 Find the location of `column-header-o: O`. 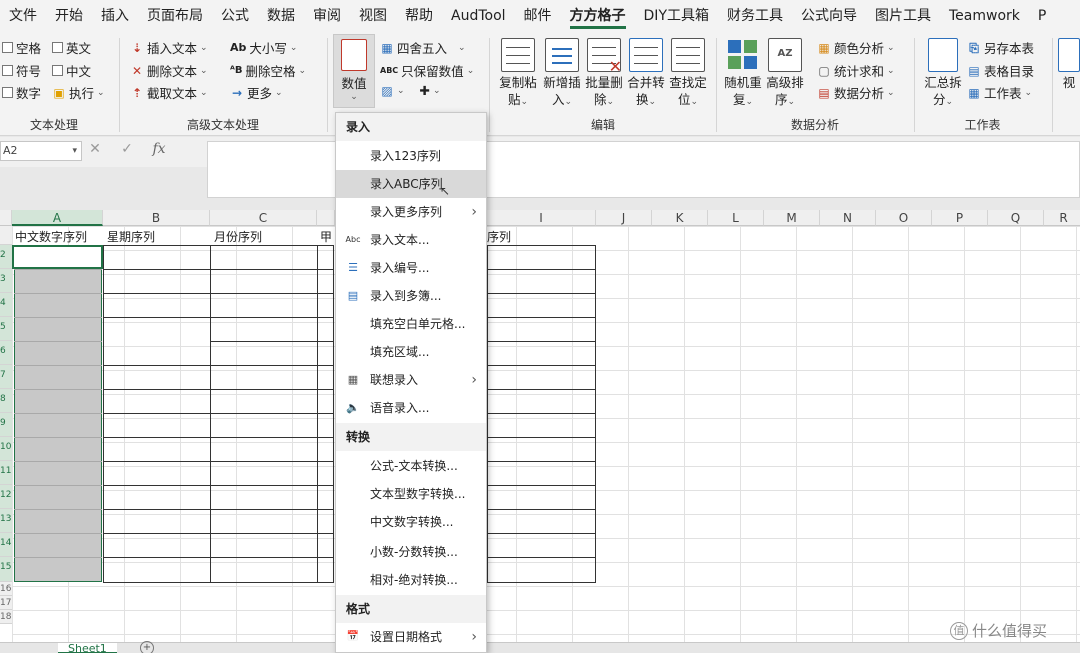

column-header-o: O is located at coordinates (904, 218).